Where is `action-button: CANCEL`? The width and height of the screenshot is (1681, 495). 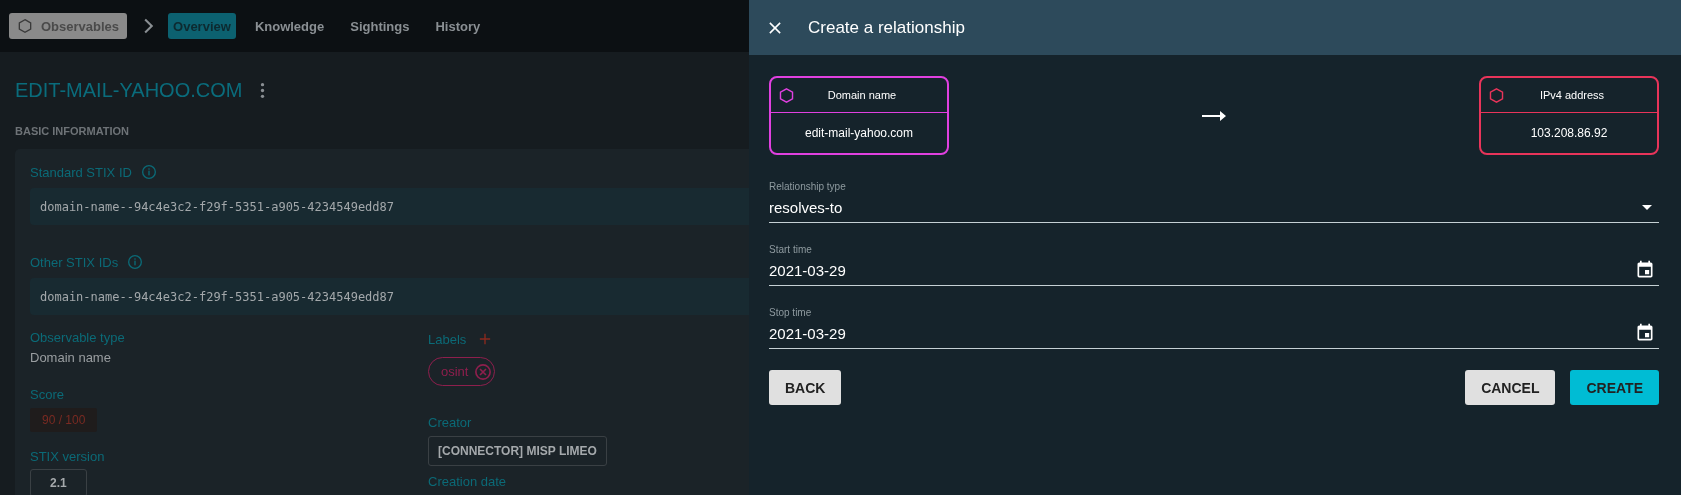
action-button: CANCEL is located at coordinates (1510, 387).